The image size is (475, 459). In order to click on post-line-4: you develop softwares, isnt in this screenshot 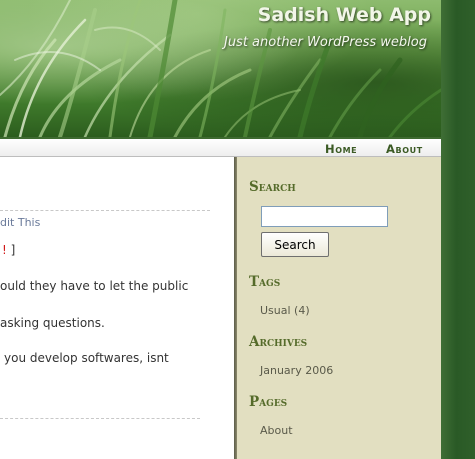, I will do `click(86, 358)`.